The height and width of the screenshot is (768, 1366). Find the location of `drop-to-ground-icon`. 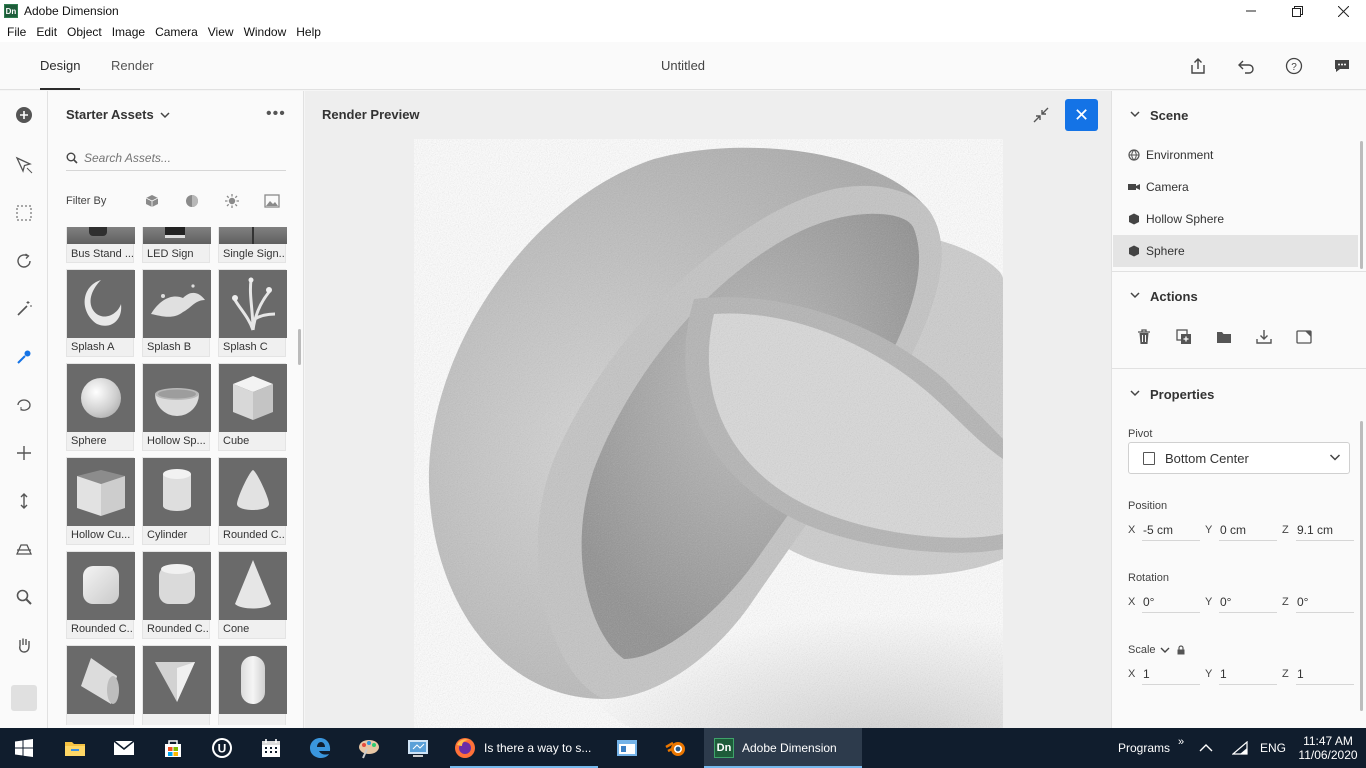

drop-to-ground-icon is located at coordinates (1264, 337).